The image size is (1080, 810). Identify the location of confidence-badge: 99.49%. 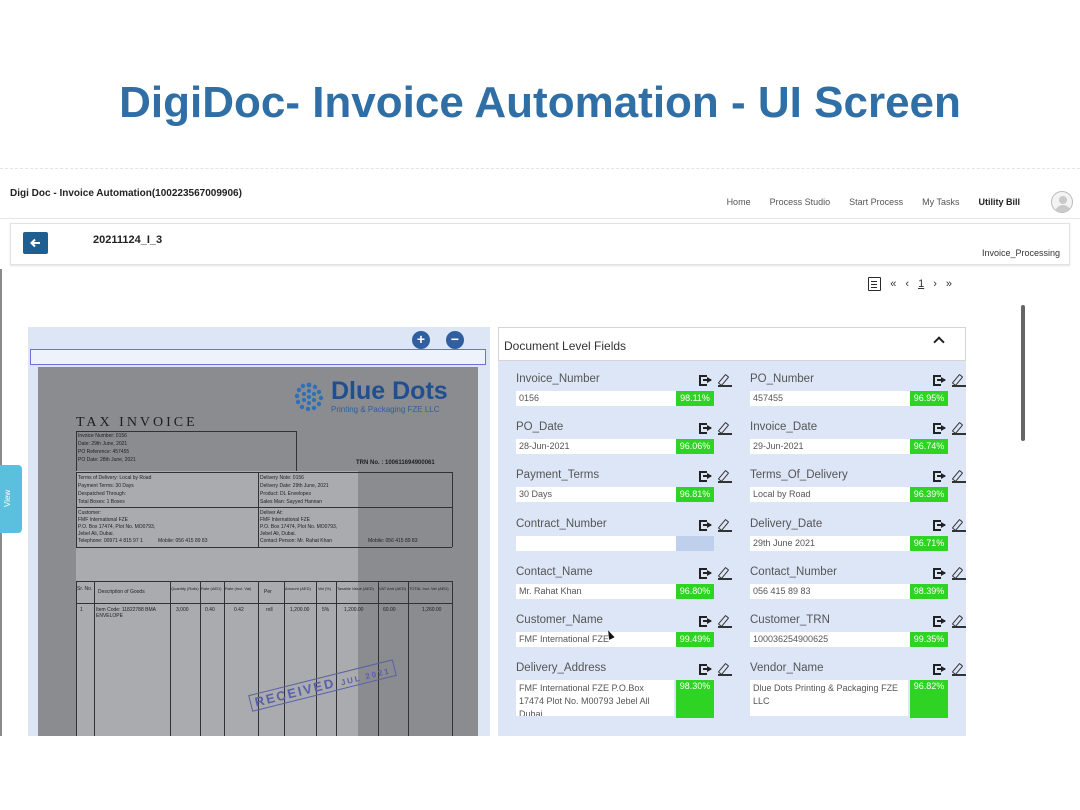
(695, 639).